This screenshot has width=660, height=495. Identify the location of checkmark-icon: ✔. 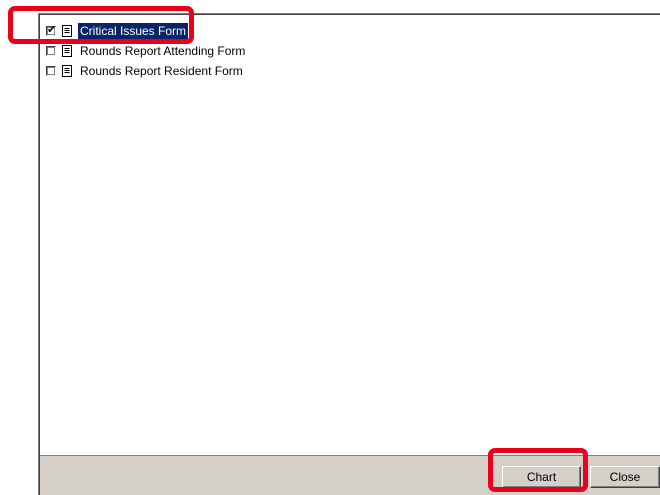
(52, 29).